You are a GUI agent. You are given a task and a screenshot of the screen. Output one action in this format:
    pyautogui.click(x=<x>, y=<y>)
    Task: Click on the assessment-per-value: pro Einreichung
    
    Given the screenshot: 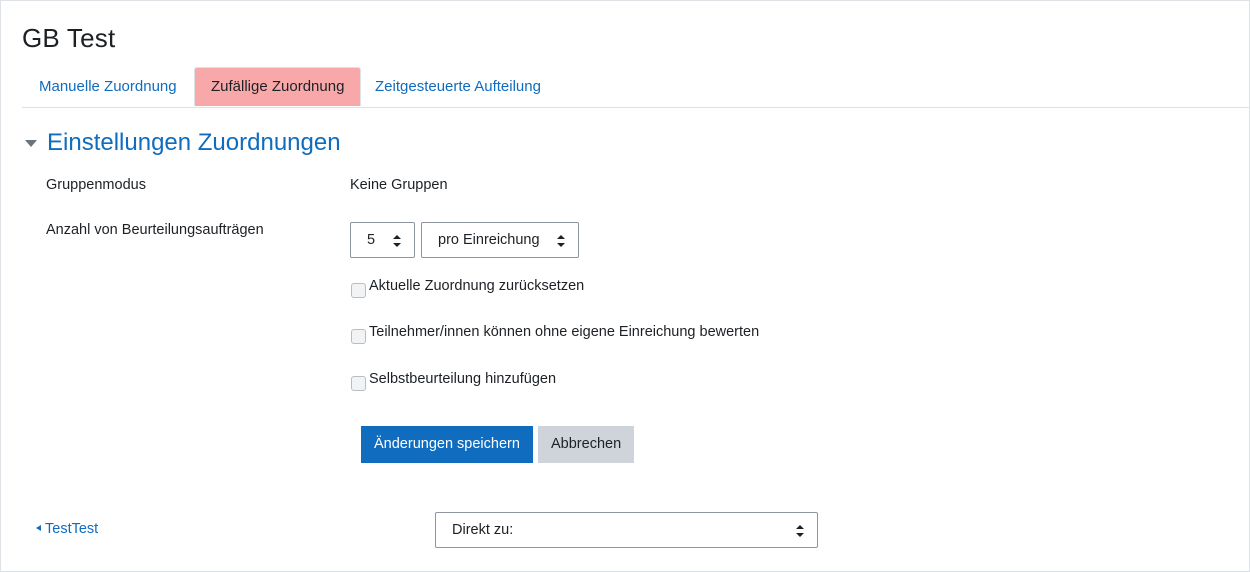 What is the action you would take?
    pyautogui.click(x=489, y=240)
    